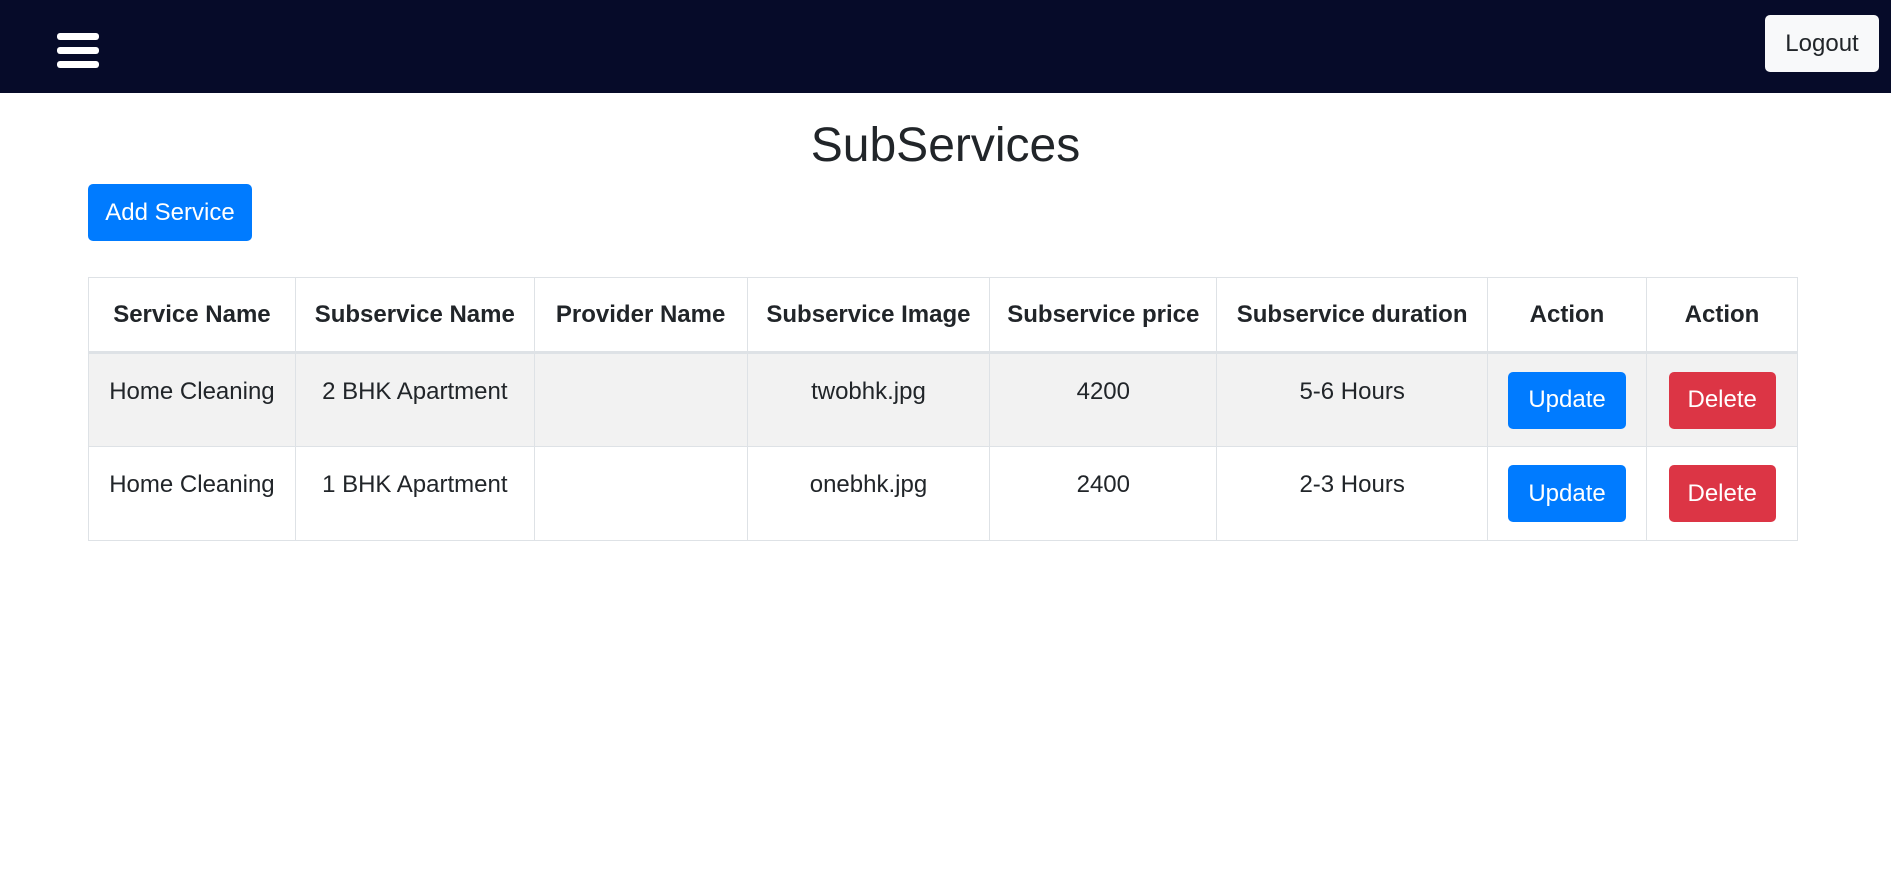 This screenshot has height=881, width=1891. What do you see at coordinates (1103, 315) in the screenshot?
I see `header-subservice-price: Subservice price` at bounding box center [1103, 315].